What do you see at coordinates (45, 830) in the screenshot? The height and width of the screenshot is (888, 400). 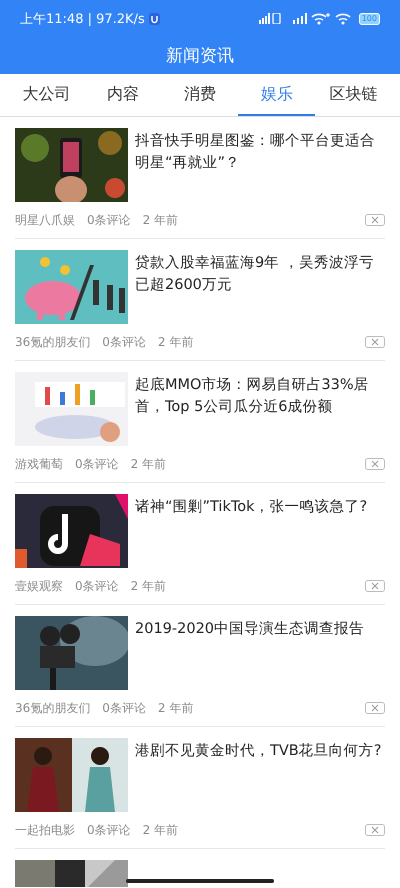 I see `article-source: 一起拍电影` at bounding box center [45, 830].